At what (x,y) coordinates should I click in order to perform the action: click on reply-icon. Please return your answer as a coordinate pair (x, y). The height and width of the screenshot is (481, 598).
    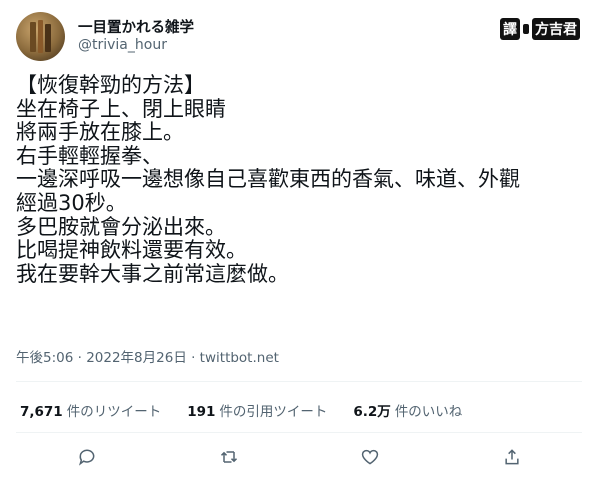
    Looking at the image, I should click on (86, 457).